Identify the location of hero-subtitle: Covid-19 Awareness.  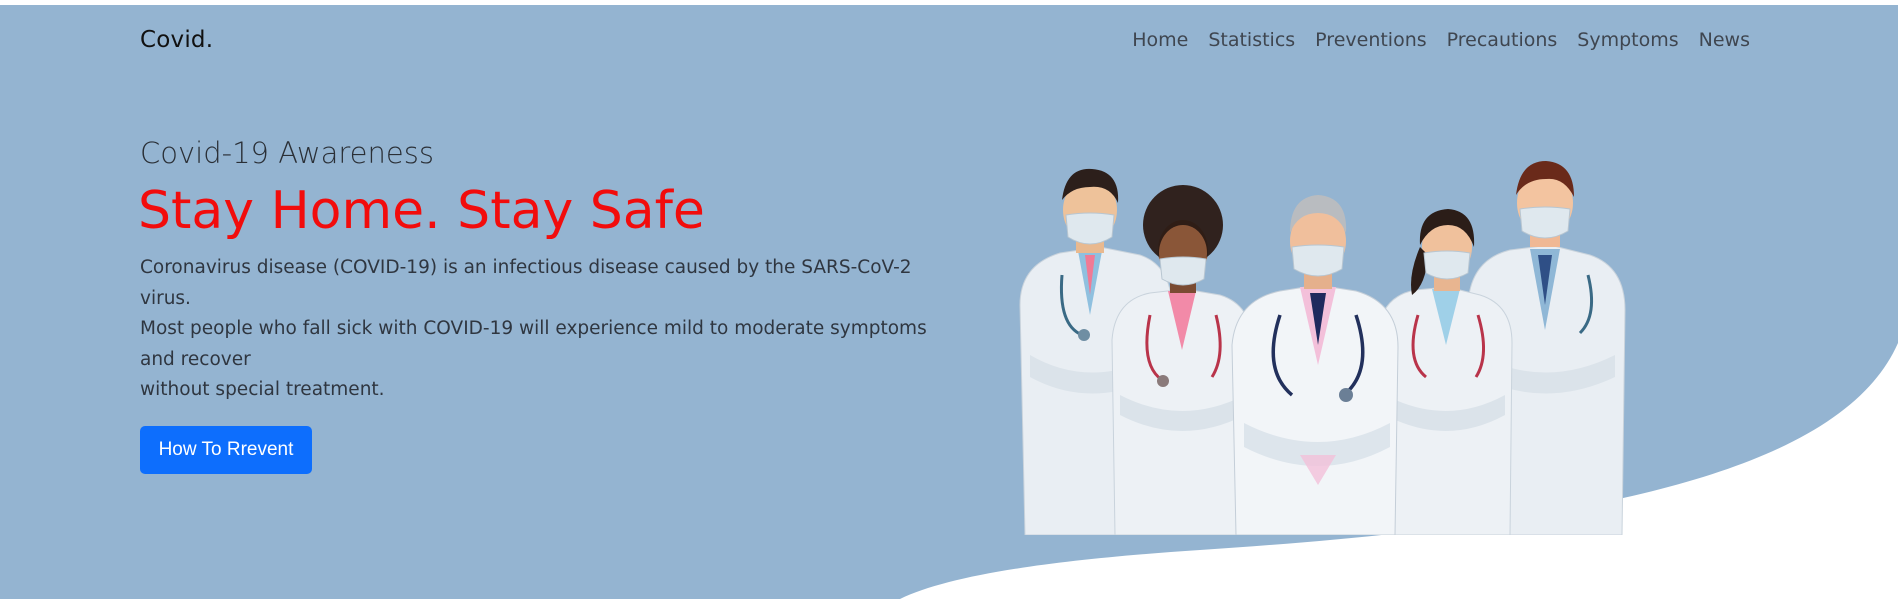
(287, 153).